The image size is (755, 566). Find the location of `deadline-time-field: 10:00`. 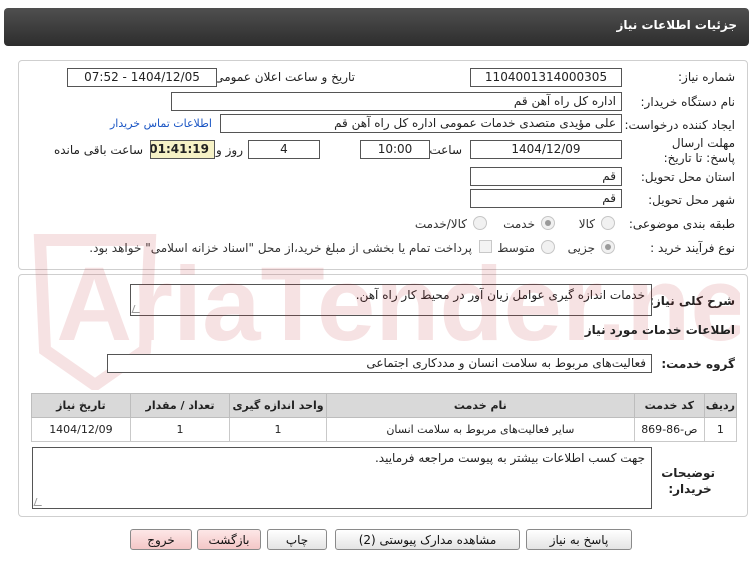

deadline-time-field: 10:00 is located at coordinates (395, 149).